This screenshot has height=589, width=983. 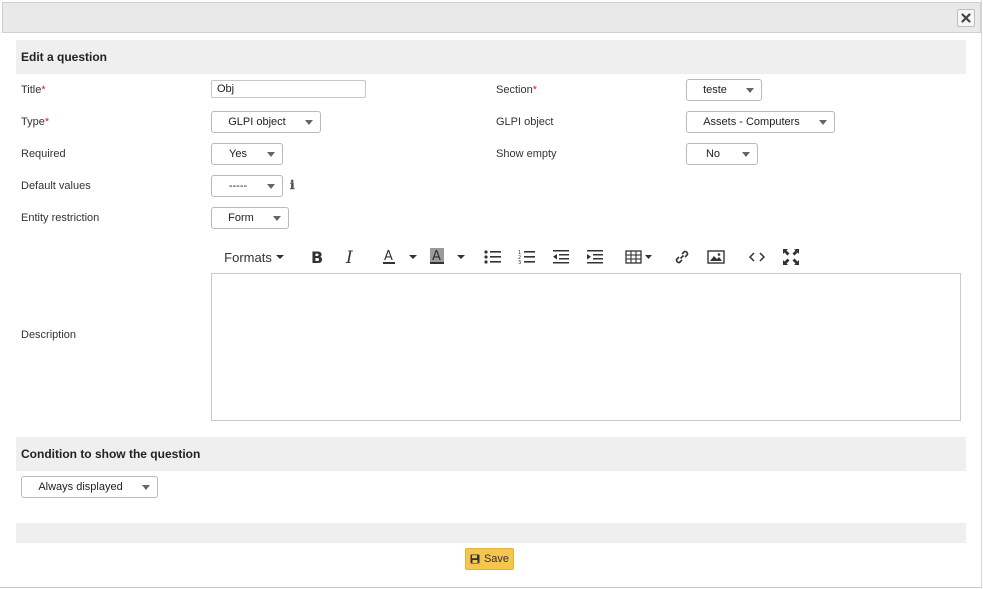 I want to click on fullscreen-button, so click(x=791, y=257).